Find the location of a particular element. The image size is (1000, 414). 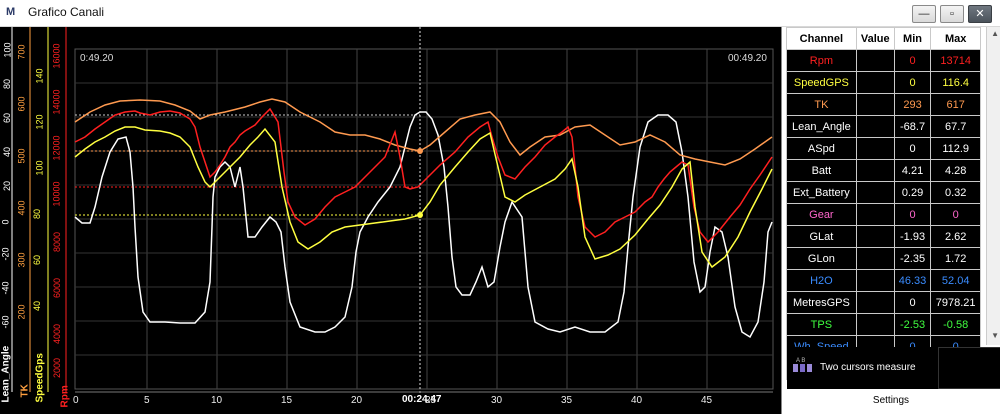

x-tick: 15 is located at coordinates (287, 400).